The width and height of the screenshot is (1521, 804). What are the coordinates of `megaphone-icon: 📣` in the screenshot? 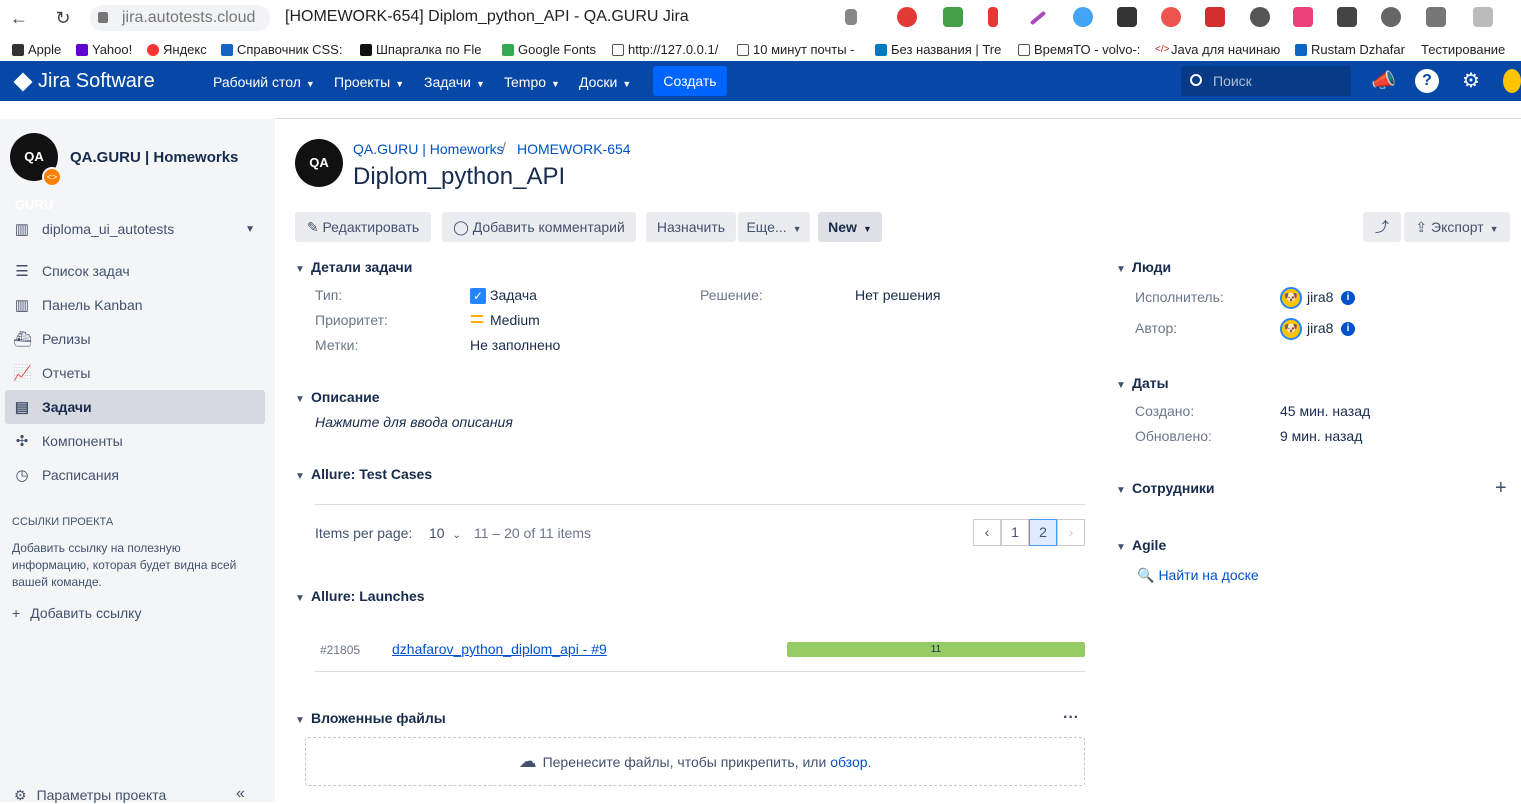 It's located at (1383, 81).